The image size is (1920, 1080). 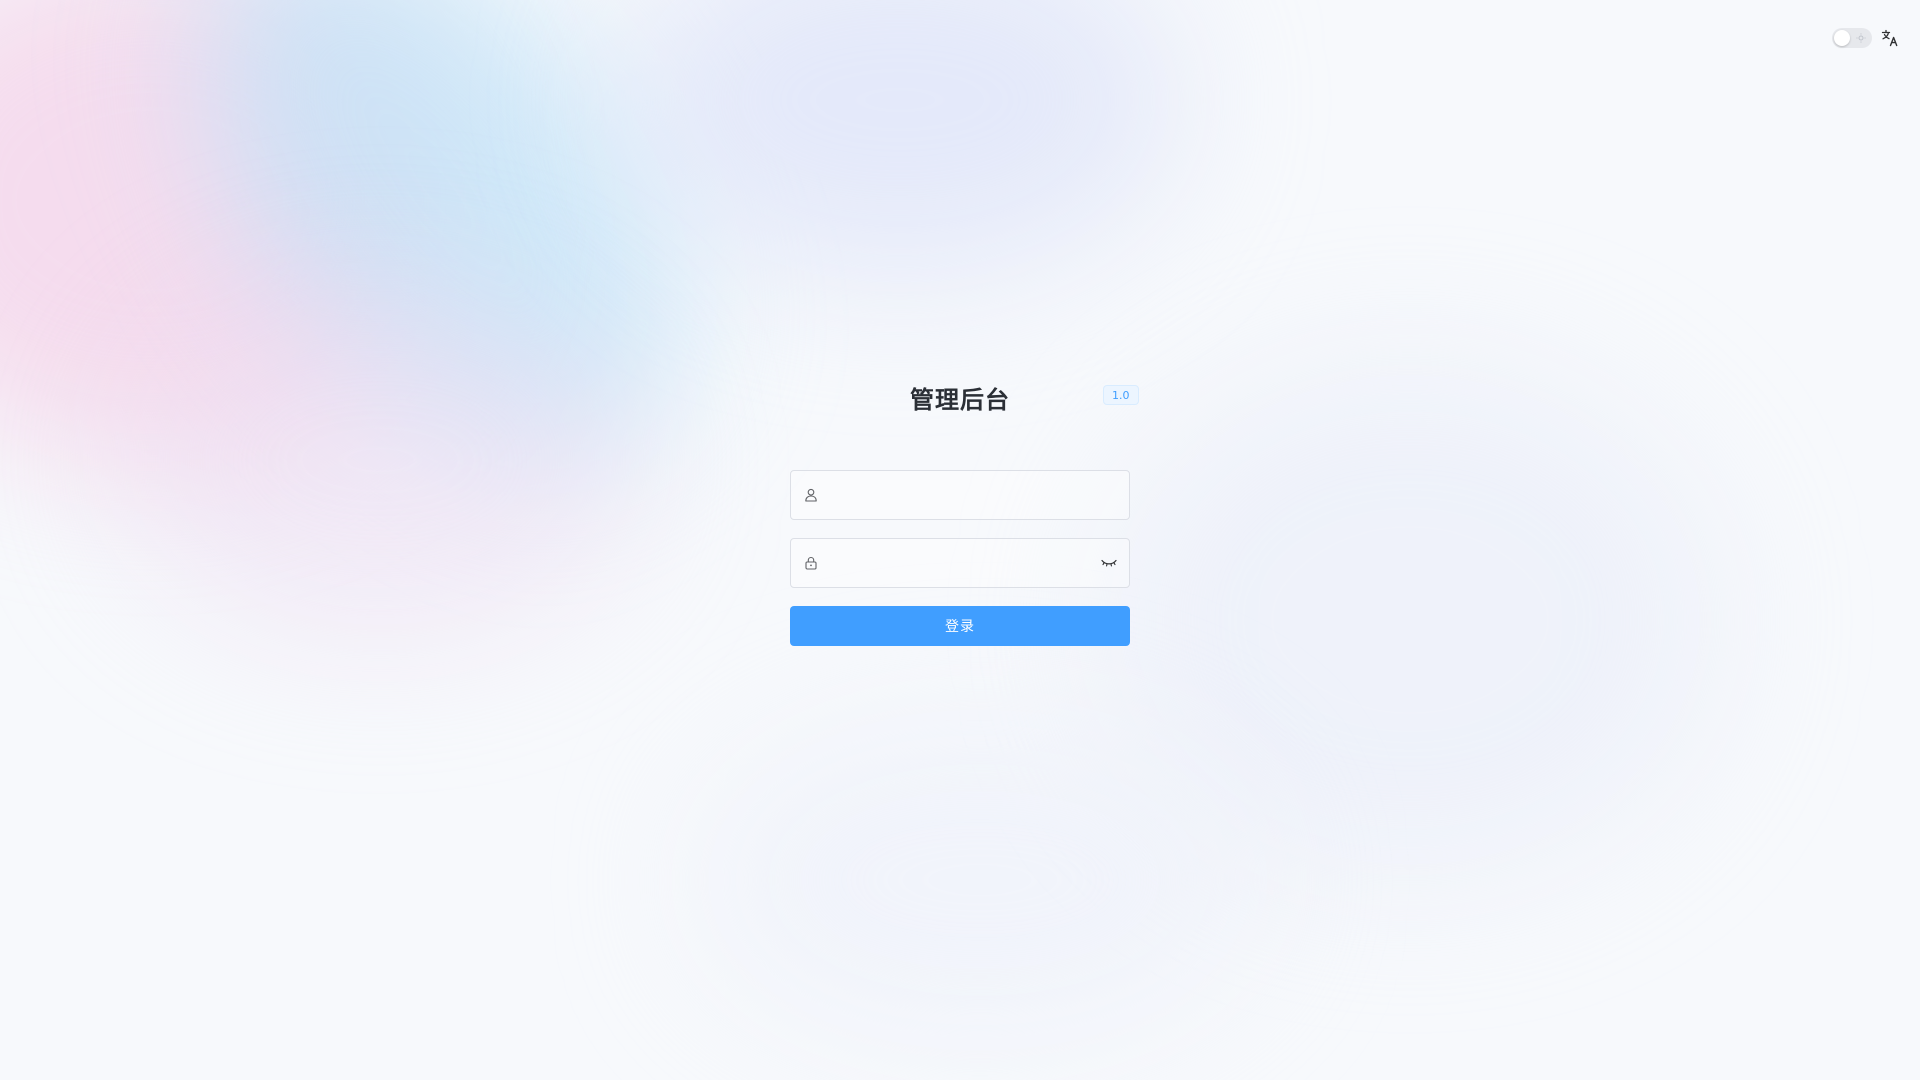 I want to click on top-toolbar, so click(x=1866, y=38).